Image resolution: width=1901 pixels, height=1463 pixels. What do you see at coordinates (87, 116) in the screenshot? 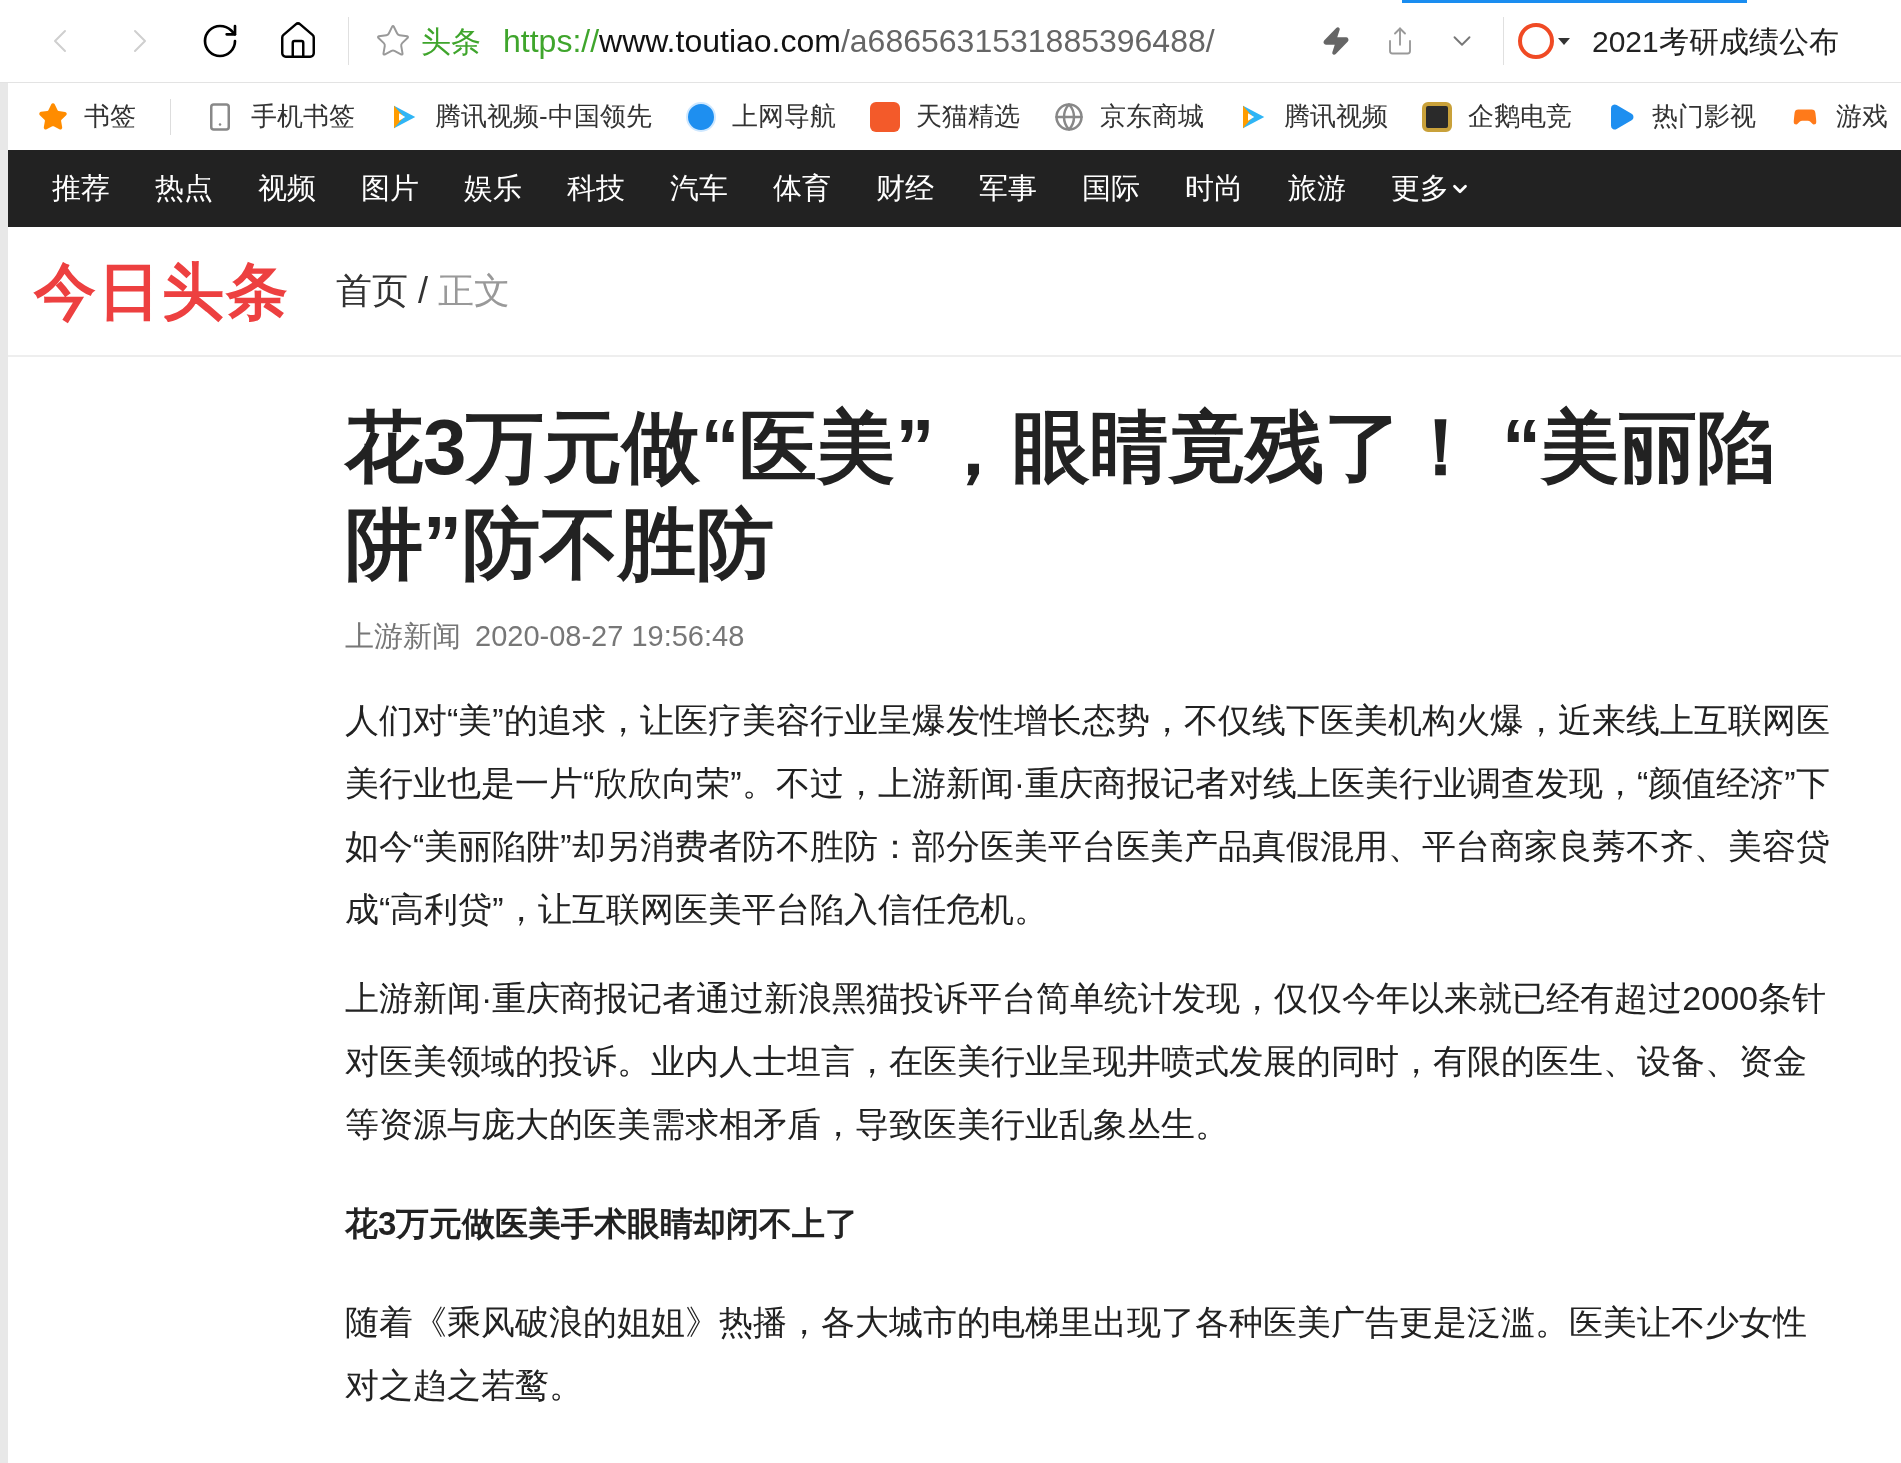
I see `bookmark-link: 书签` at bounding box center [87, 116].